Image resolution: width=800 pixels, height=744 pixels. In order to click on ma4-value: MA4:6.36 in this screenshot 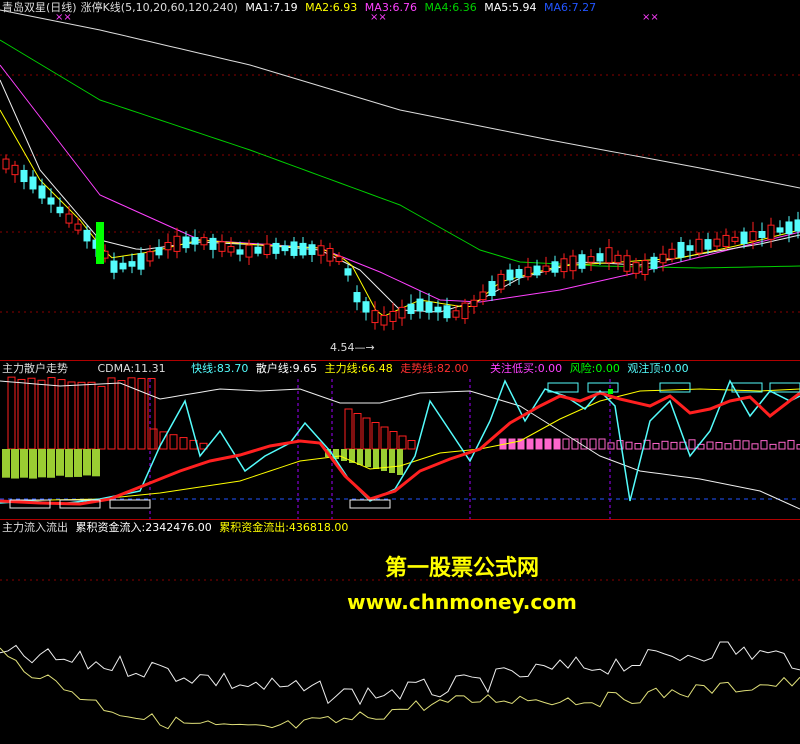, I will do `click(450, 7)`.